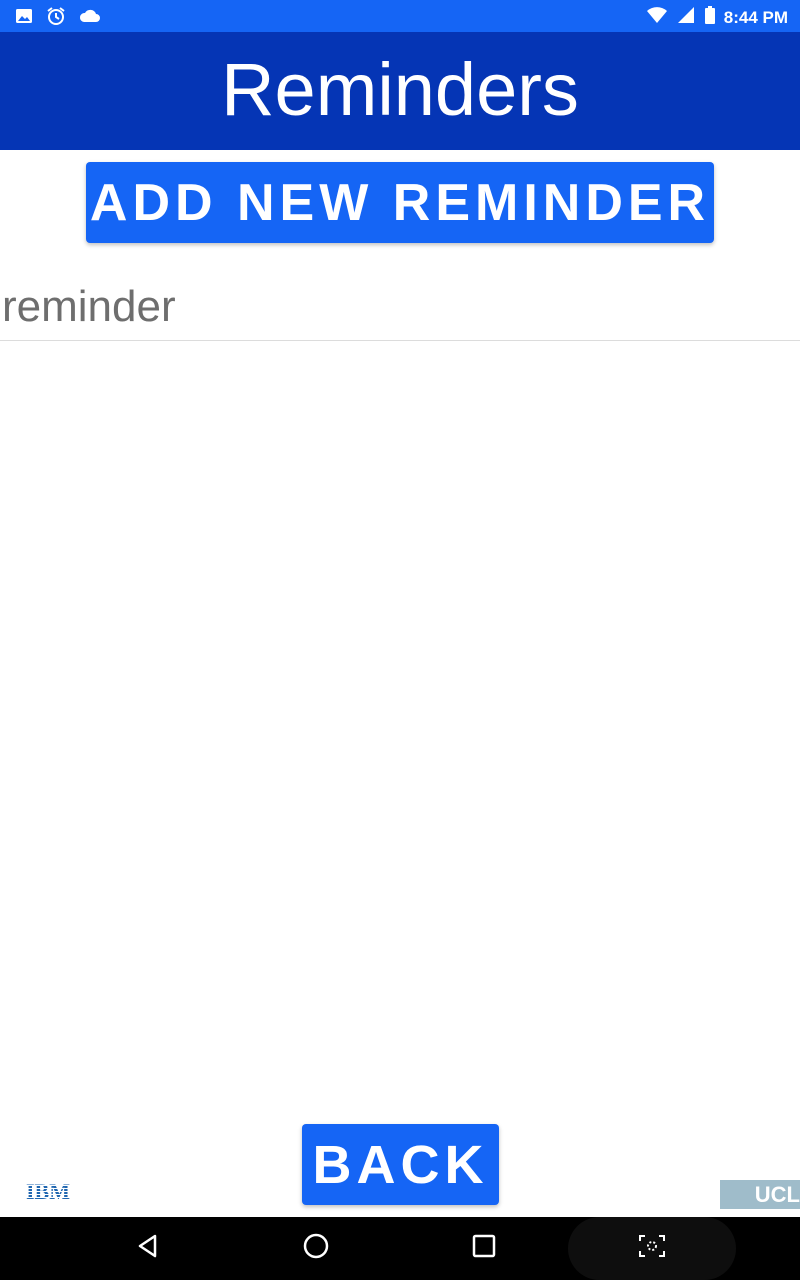  Describe the element at coordinates (400, 305) in the screenshot. I see `reminder-list-item: reminder` at that location.